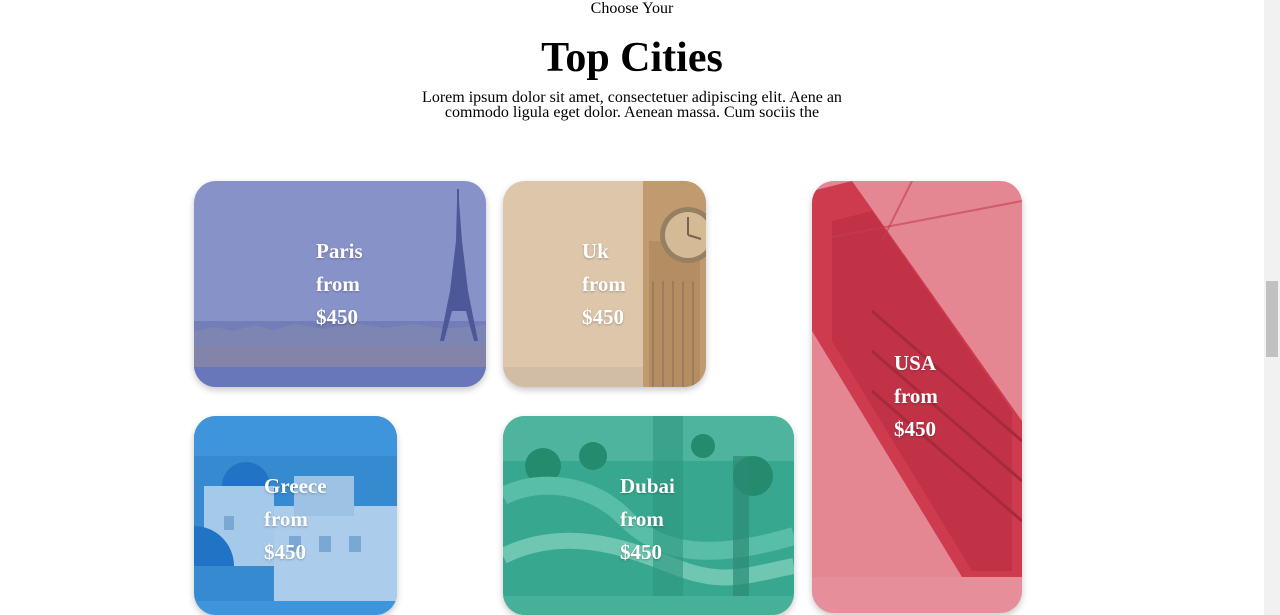 This screenshot has width=1280, height=615. What do you see at coordinates (295, 486) in the screenshot?
I see `city-name: Greece` at bounding box center [295, 486].